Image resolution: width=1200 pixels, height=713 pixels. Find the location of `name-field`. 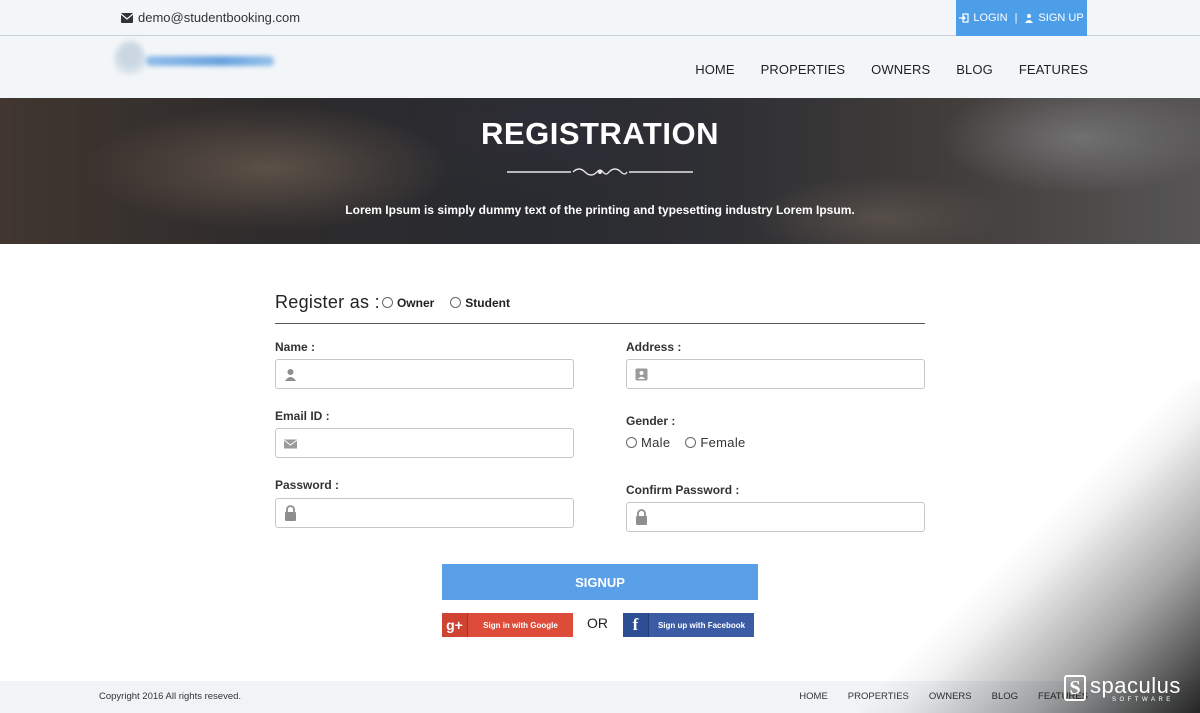

name-field is located at coordinates (424, 374).